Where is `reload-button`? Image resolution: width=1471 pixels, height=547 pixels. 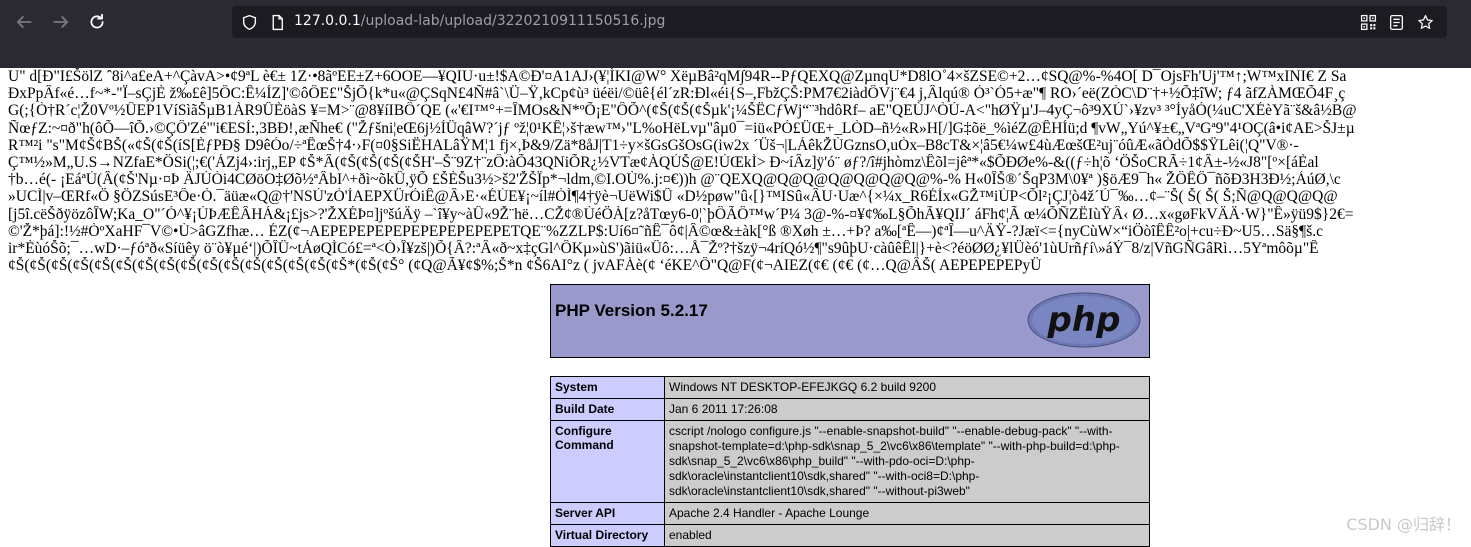
reload-button is located at coordinates (97, 22).